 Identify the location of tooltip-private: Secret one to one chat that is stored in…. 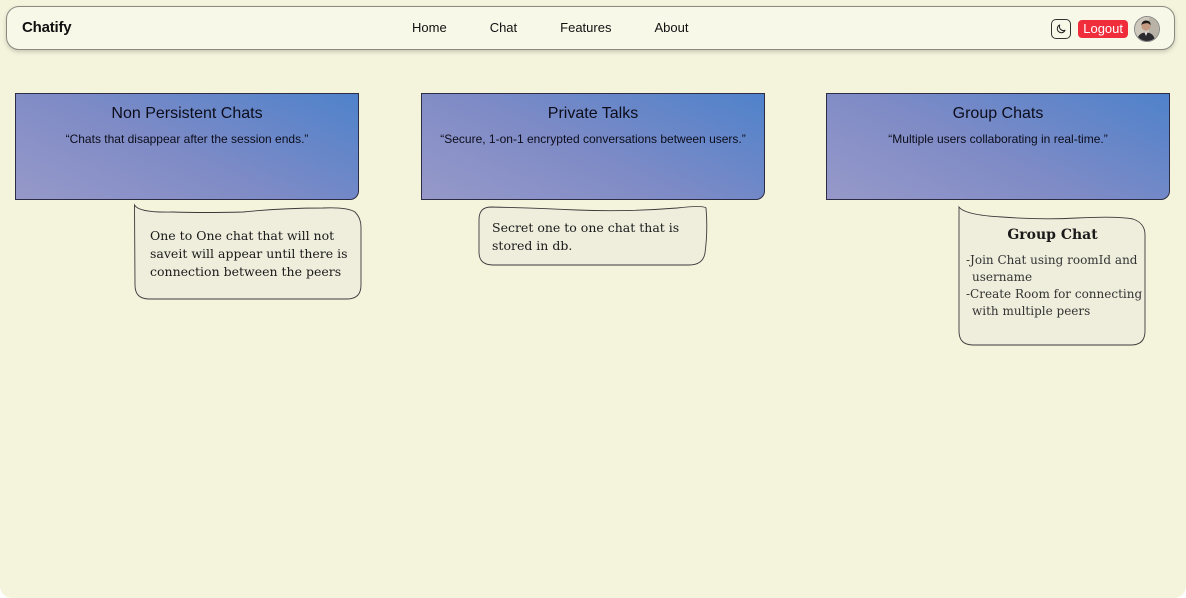
(593, 237).